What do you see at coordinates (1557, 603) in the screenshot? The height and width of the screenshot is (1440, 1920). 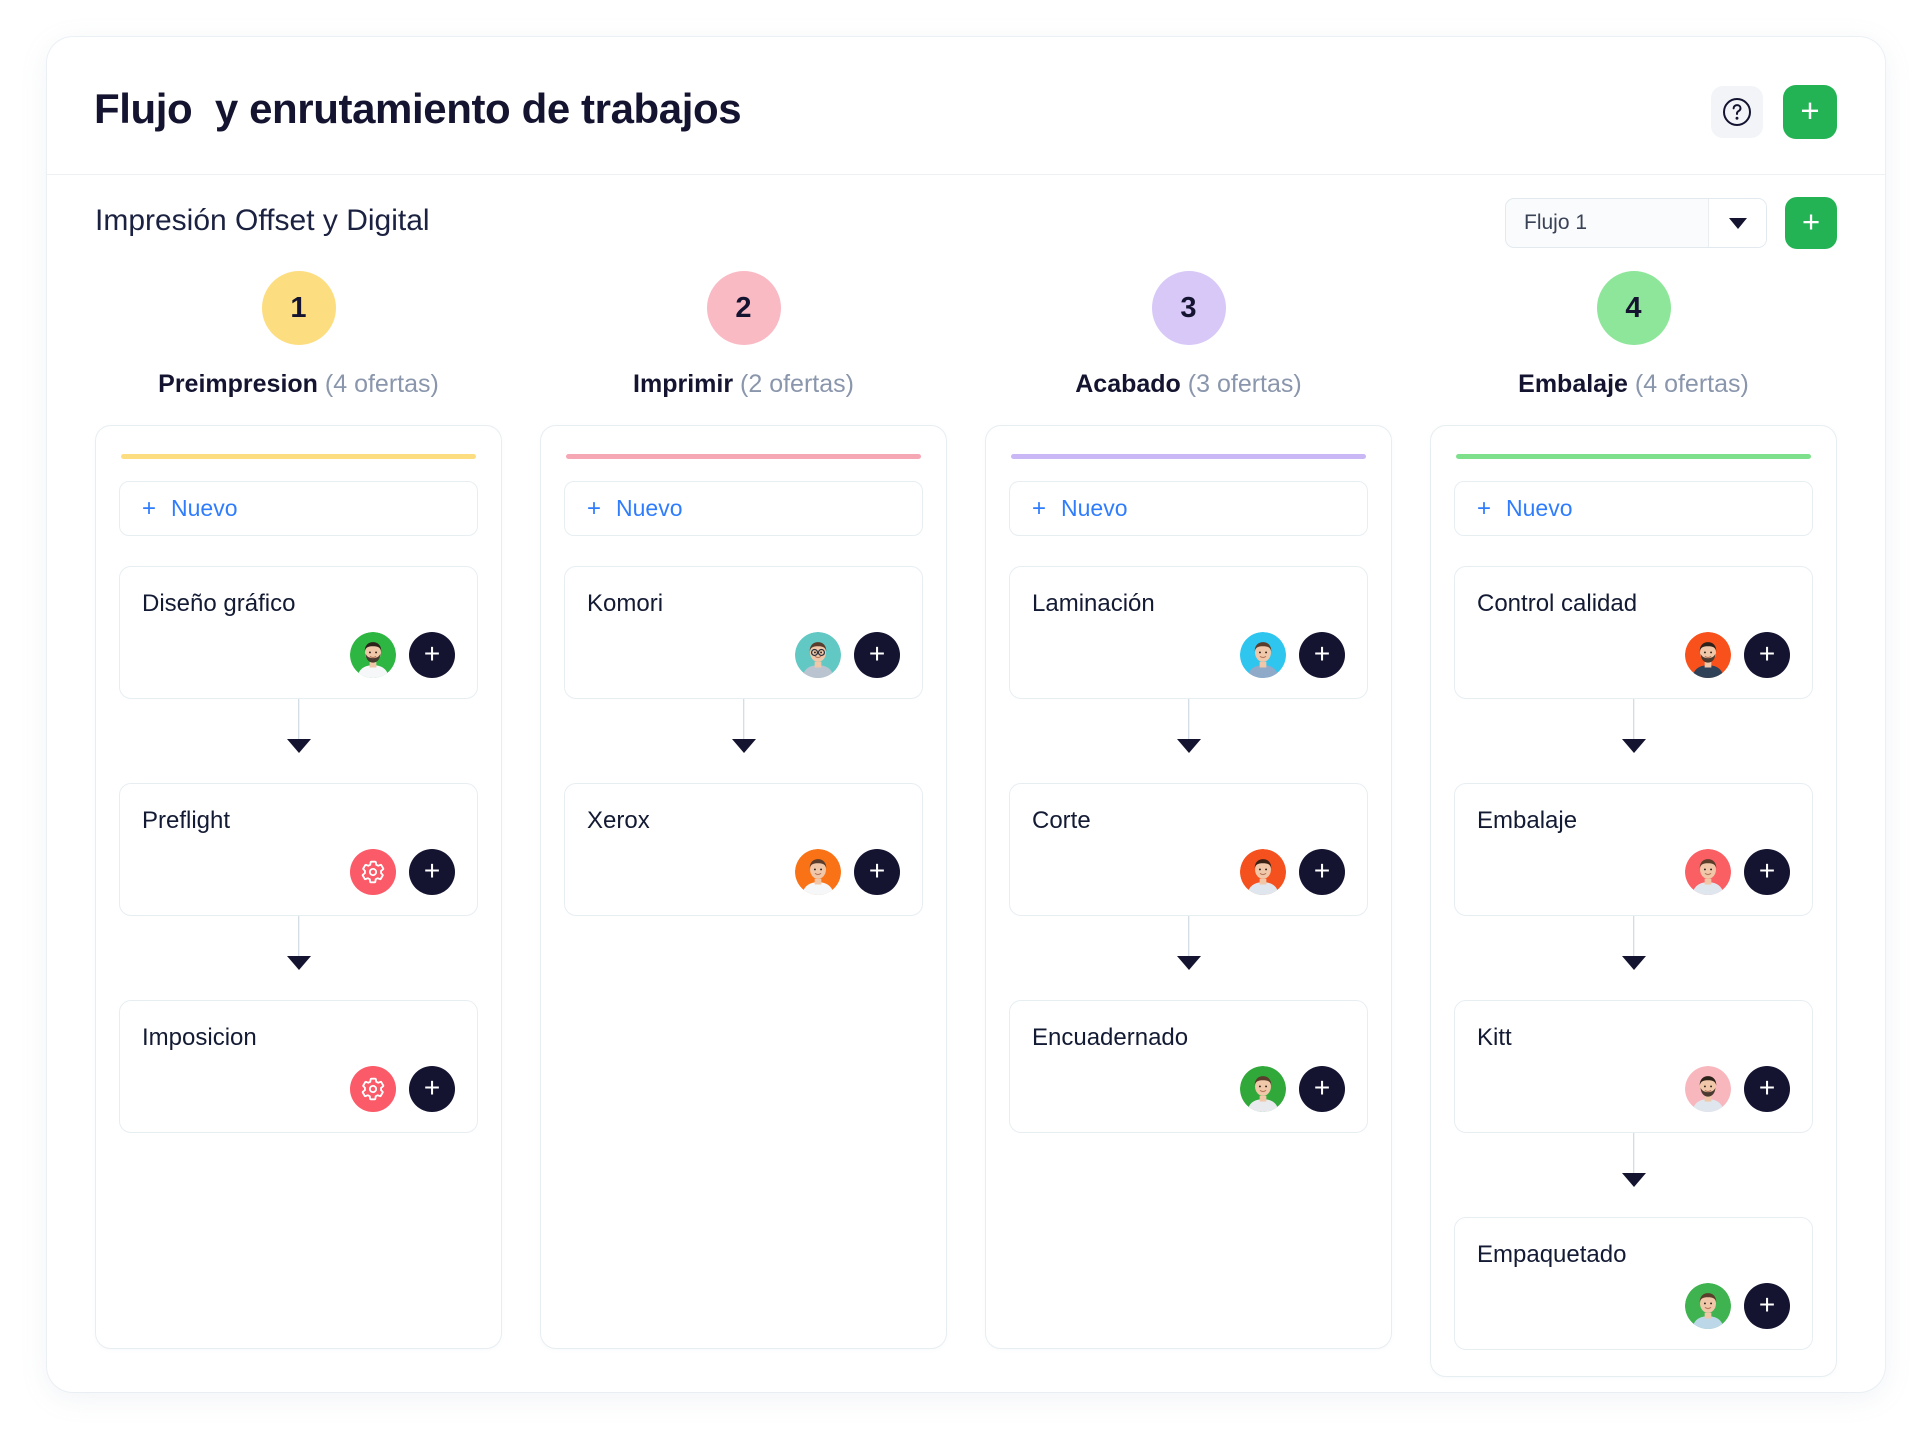 I see `node-name: Control calidad` at bounding box center [1557, 603].